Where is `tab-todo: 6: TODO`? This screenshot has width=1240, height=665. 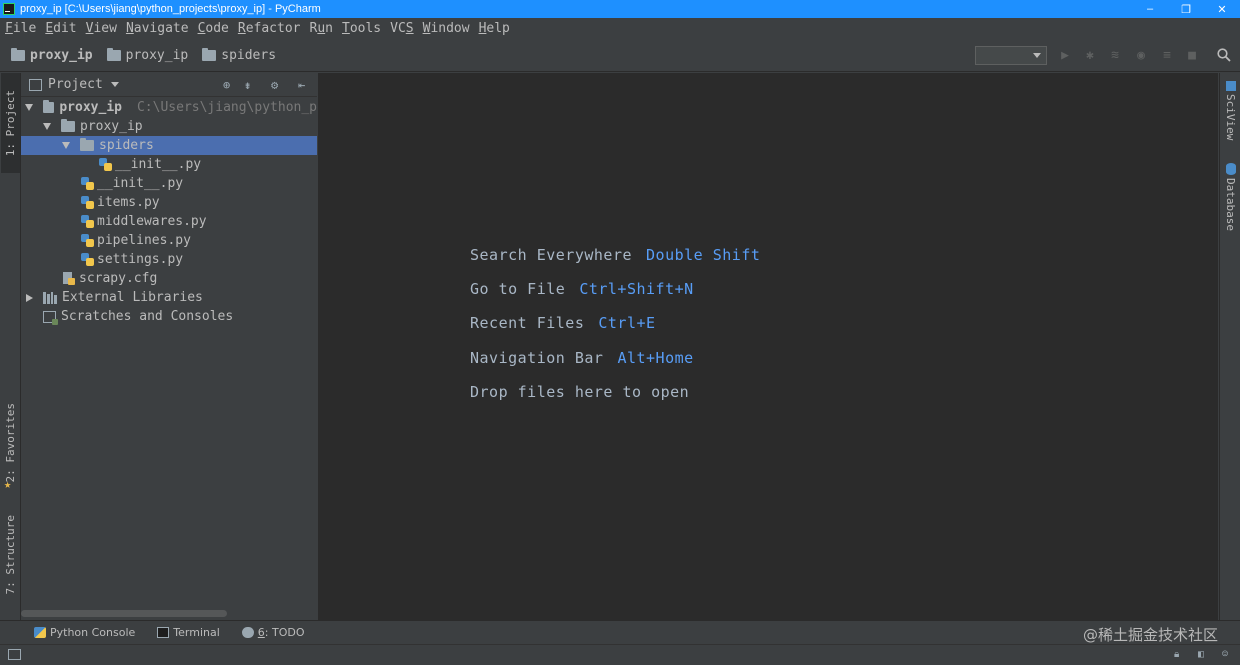 tab-todo: 6: TODO is located at coordinates (273, 632).